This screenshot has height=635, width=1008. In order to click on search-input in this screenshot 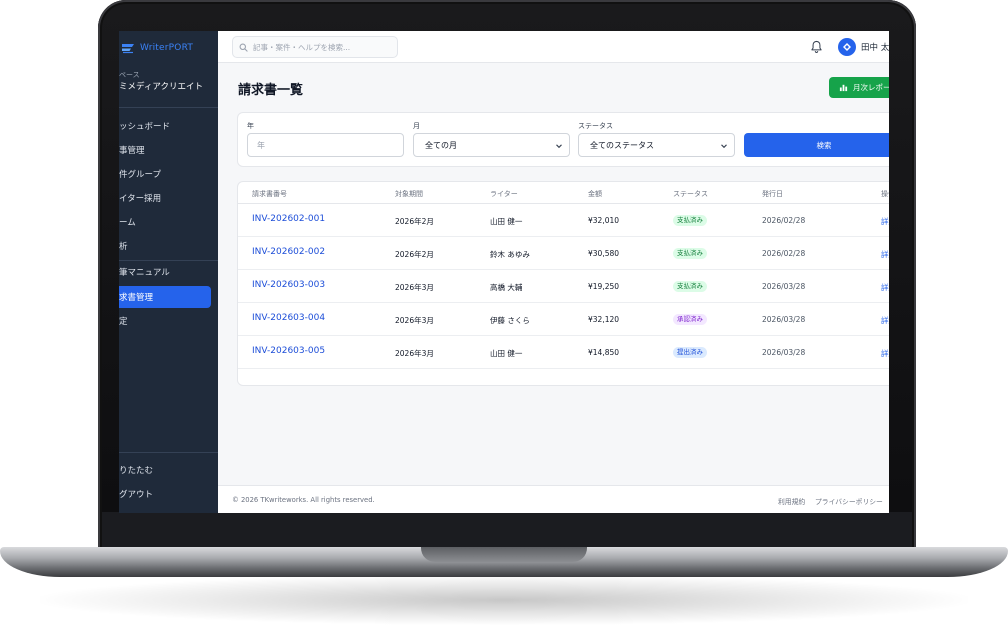, I will do `click(323, 47)`.